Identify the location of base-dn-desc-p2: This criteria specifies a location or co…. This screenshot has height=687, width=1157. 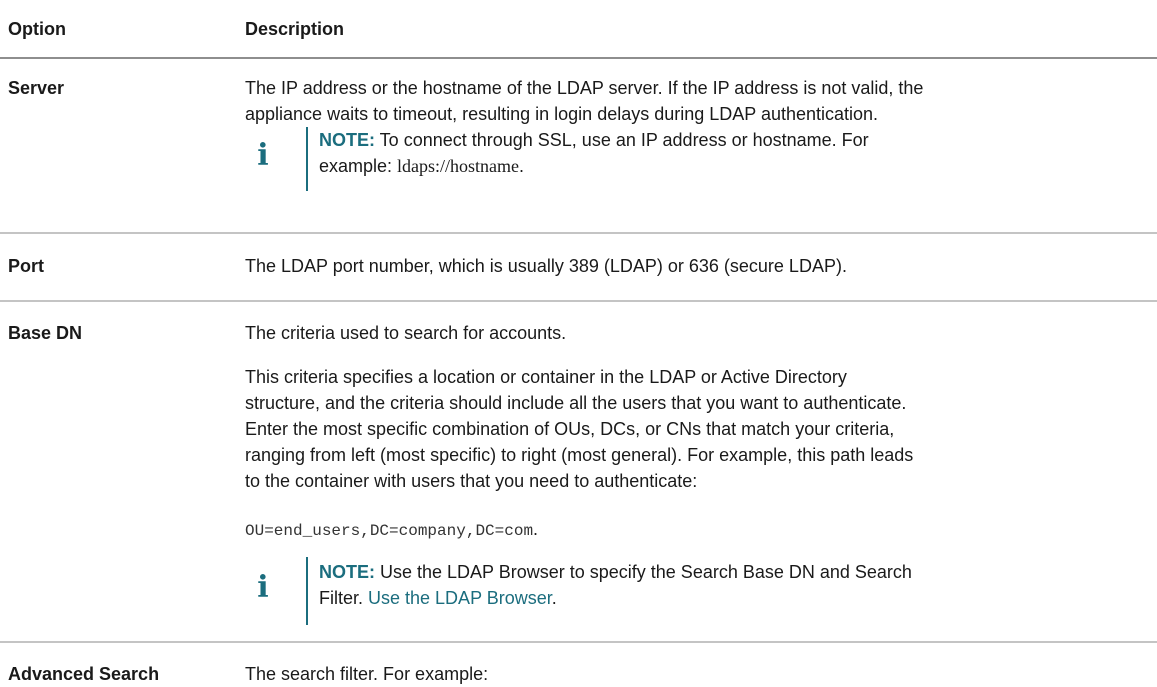
(697, 429).